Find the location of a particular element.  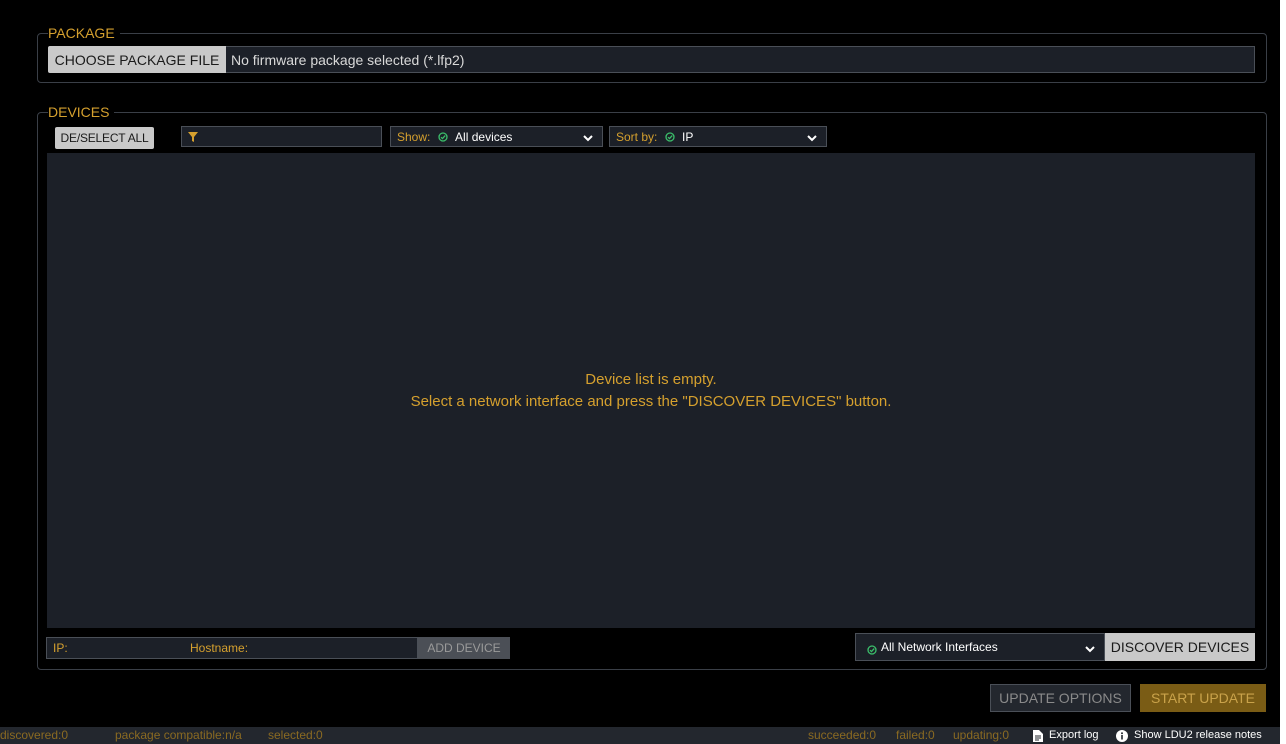

discover-devices-button: DISCOVER DEVICES is located at coordinates (1180, 647).